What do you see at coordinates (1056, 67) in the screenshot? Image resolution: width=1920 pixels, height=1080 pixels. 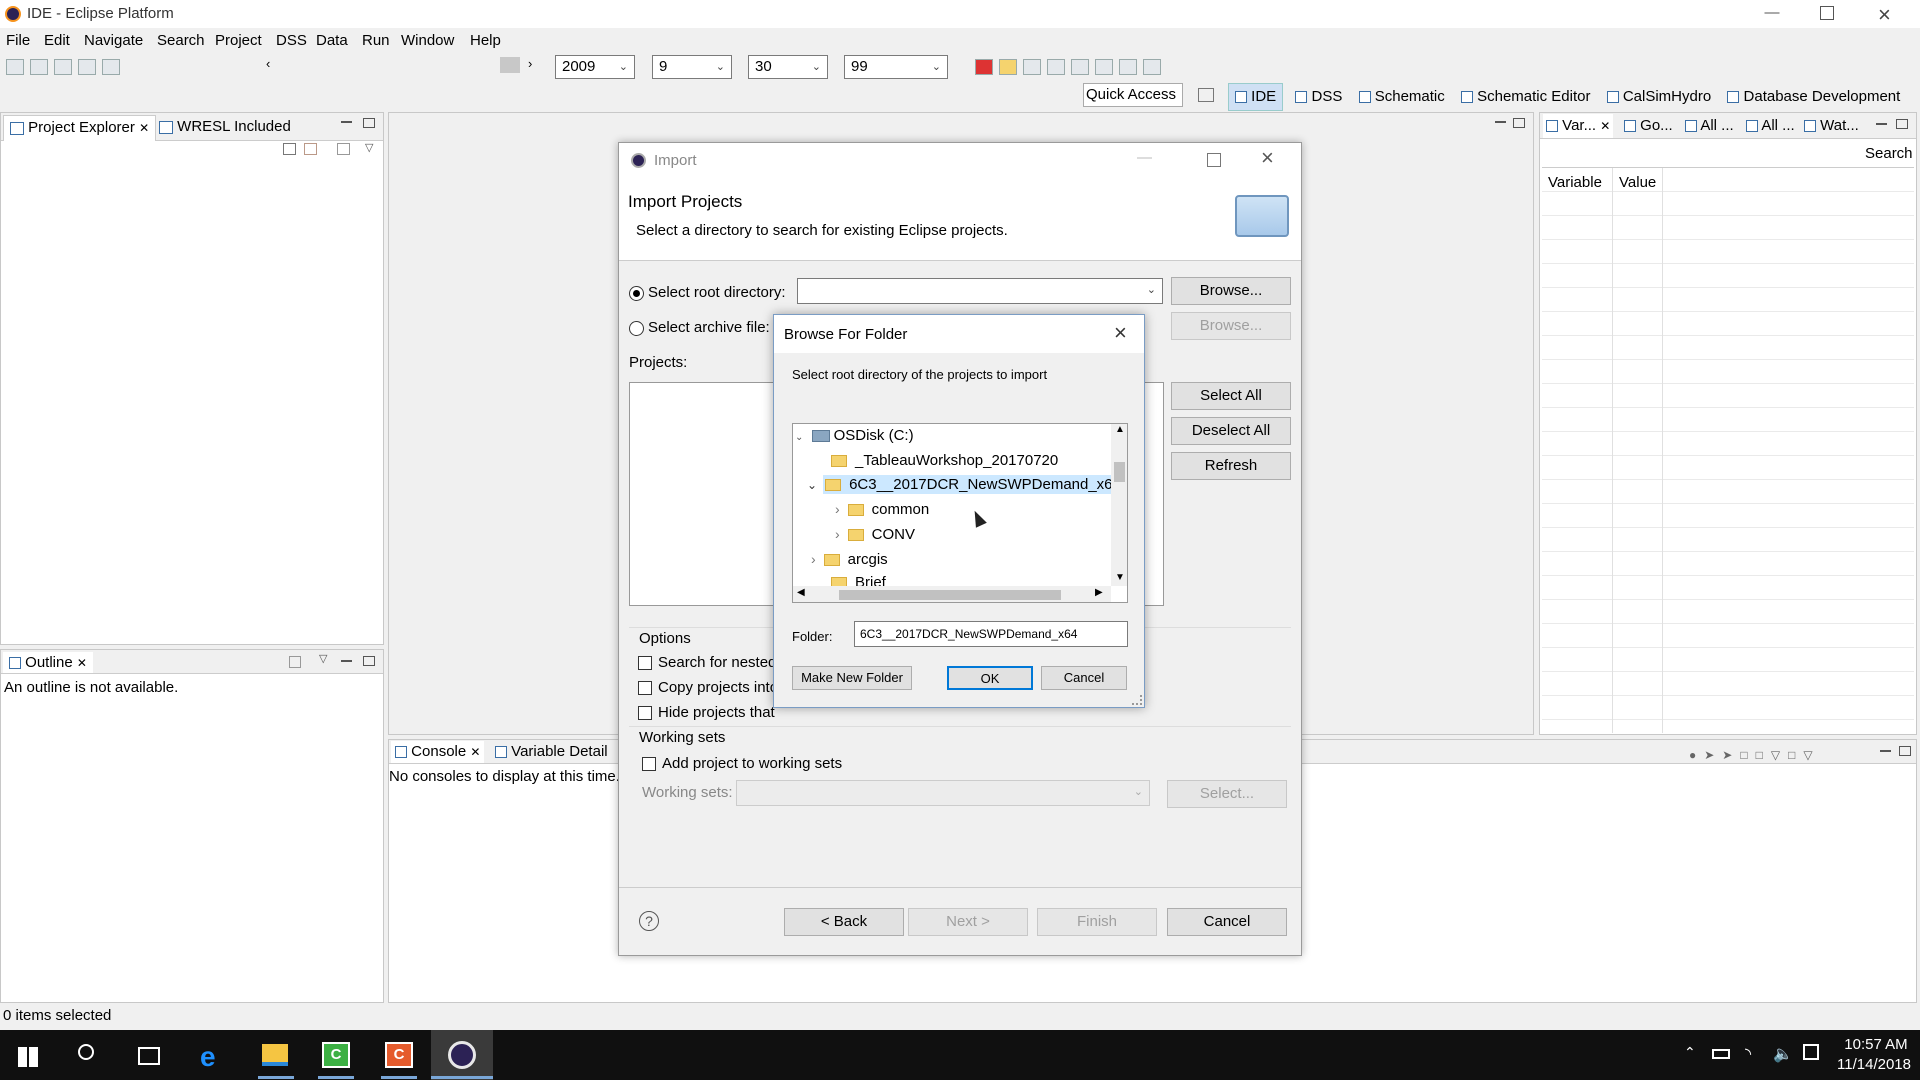 I see `next-annotation-icon` at bounding box center [1056, 67].